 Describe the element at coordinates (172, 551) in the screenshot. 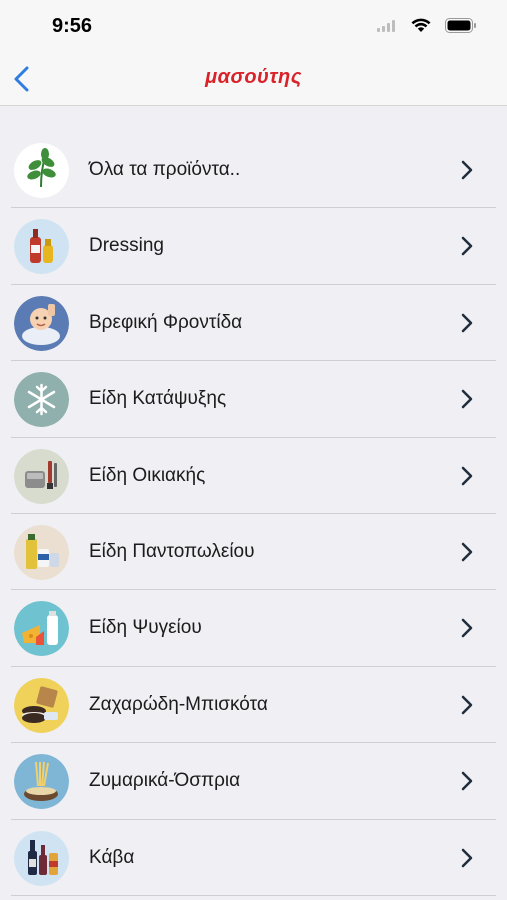

I see `category-label: Είδη Παντοπωλείου` at that location.